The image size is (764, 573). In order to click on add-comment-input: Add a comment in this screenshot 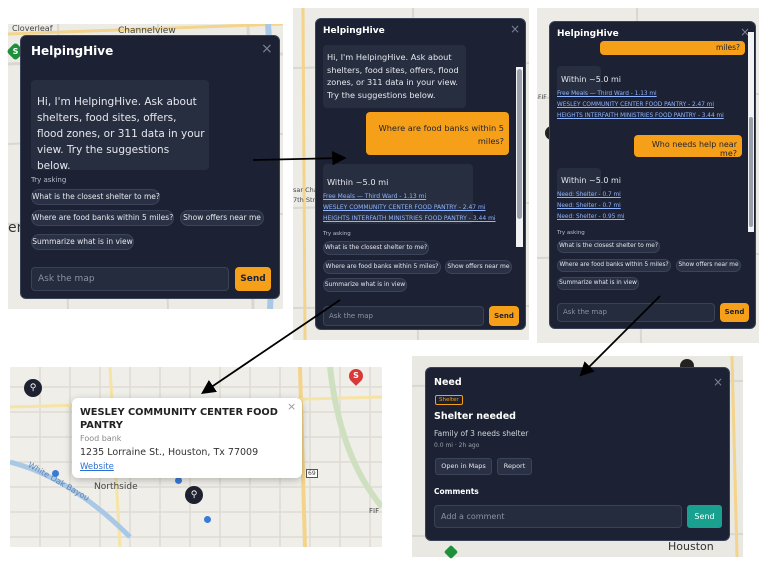, I will do `click(558, 516)`.